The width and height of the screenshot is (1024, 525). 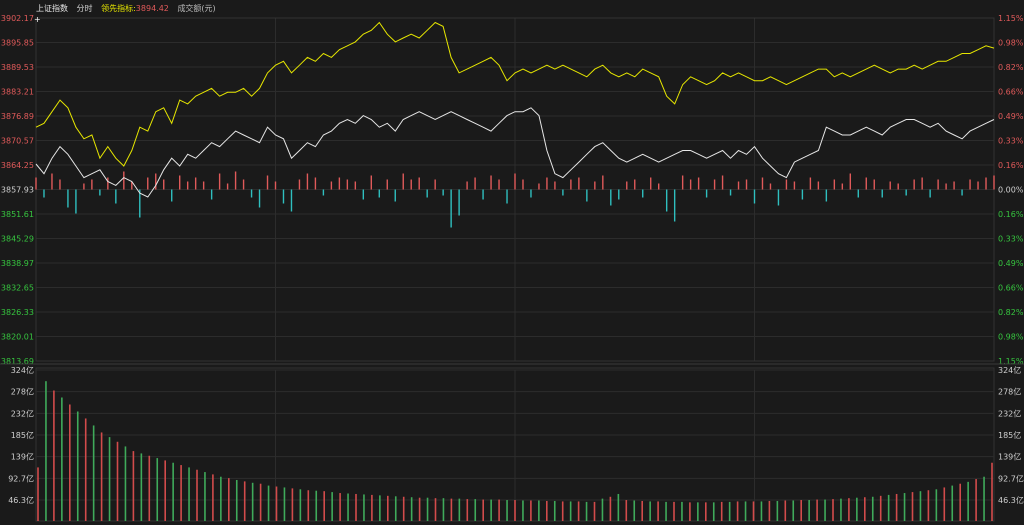 What do you see at coordinates (17, 263) in the screenshot?
I see `y-tick-left: 3838.97` at bounding box center [17, 263].